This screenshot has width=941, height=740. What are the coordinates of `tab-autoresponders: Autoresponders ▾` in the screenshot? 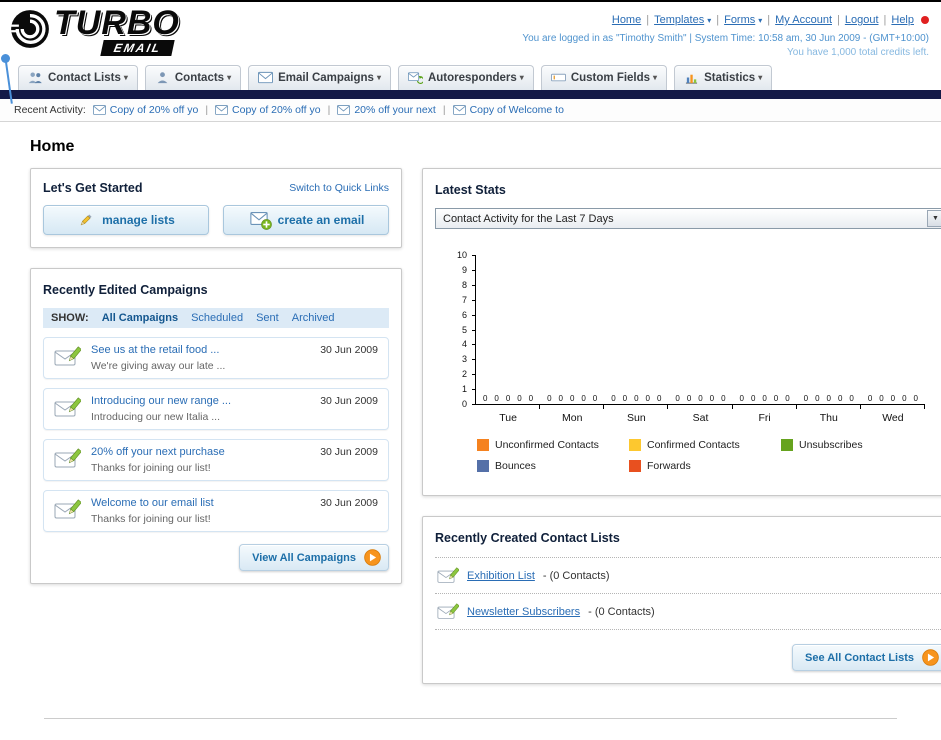 It's located at (465, 77).